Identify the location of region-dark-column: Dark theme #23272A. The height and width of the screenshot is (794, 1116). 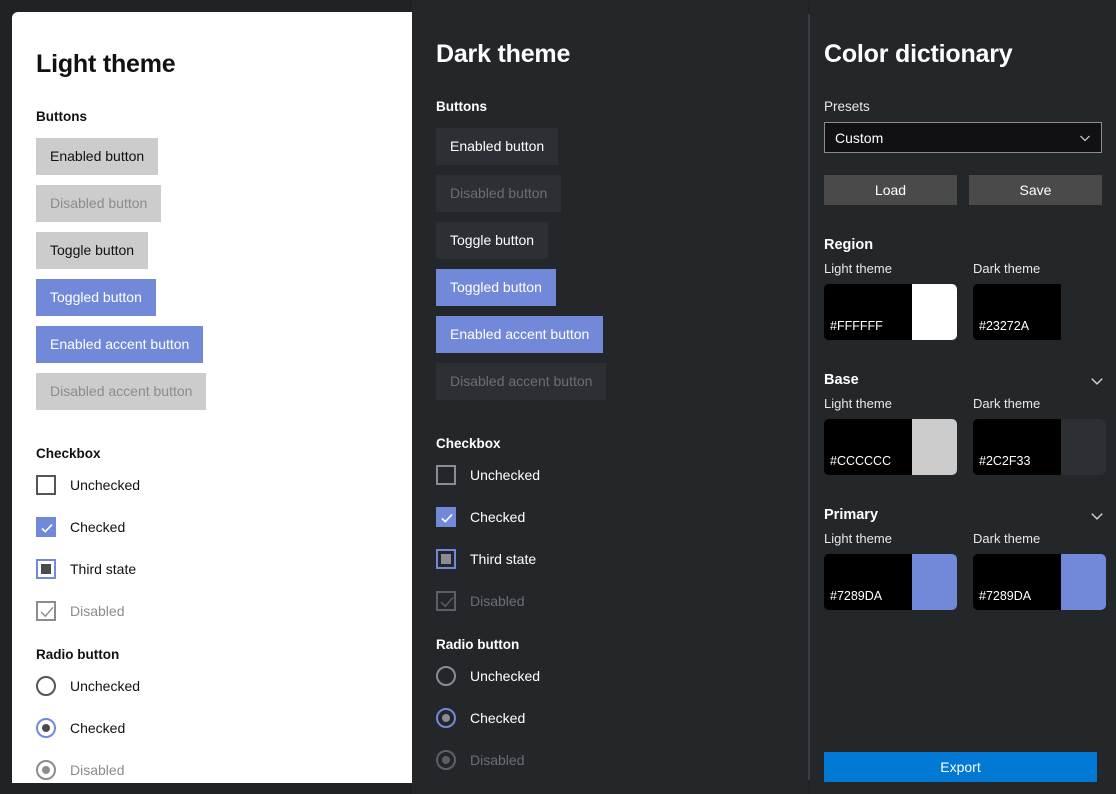
(1039, 300).